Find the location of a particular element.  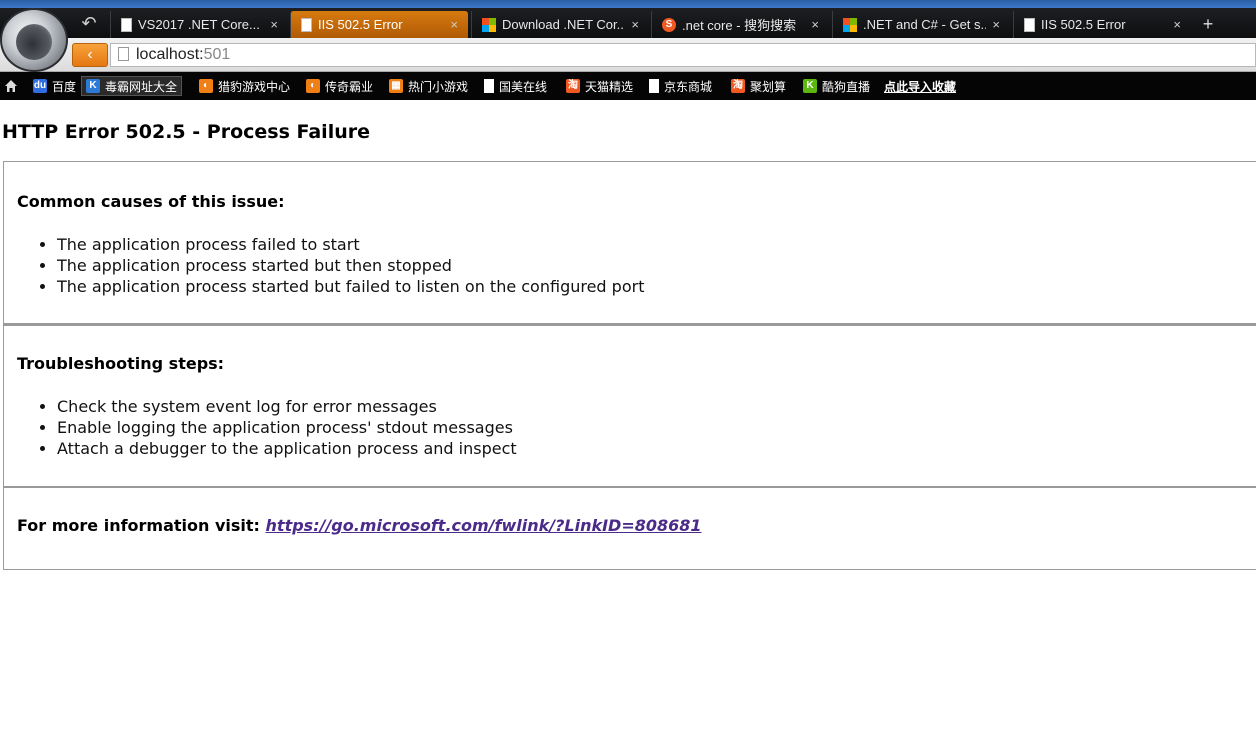

undo-close-tab-icon: ↶ is located at coordinates (89, 23).